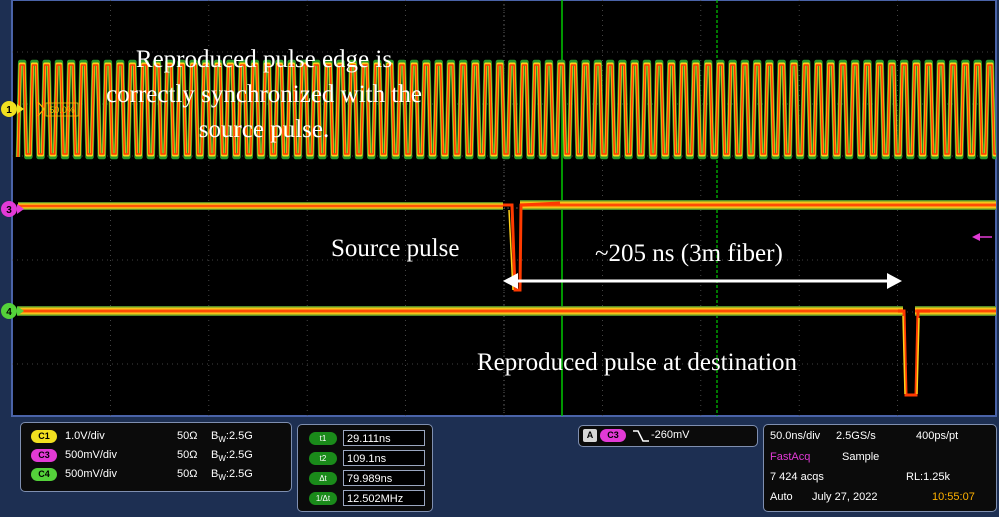 The height and width of the screenshot is (517, 999). Describe the element at coordinates (856, 436) in the screenshot. I see `sample-rate: 2.5GS/s` at that location.